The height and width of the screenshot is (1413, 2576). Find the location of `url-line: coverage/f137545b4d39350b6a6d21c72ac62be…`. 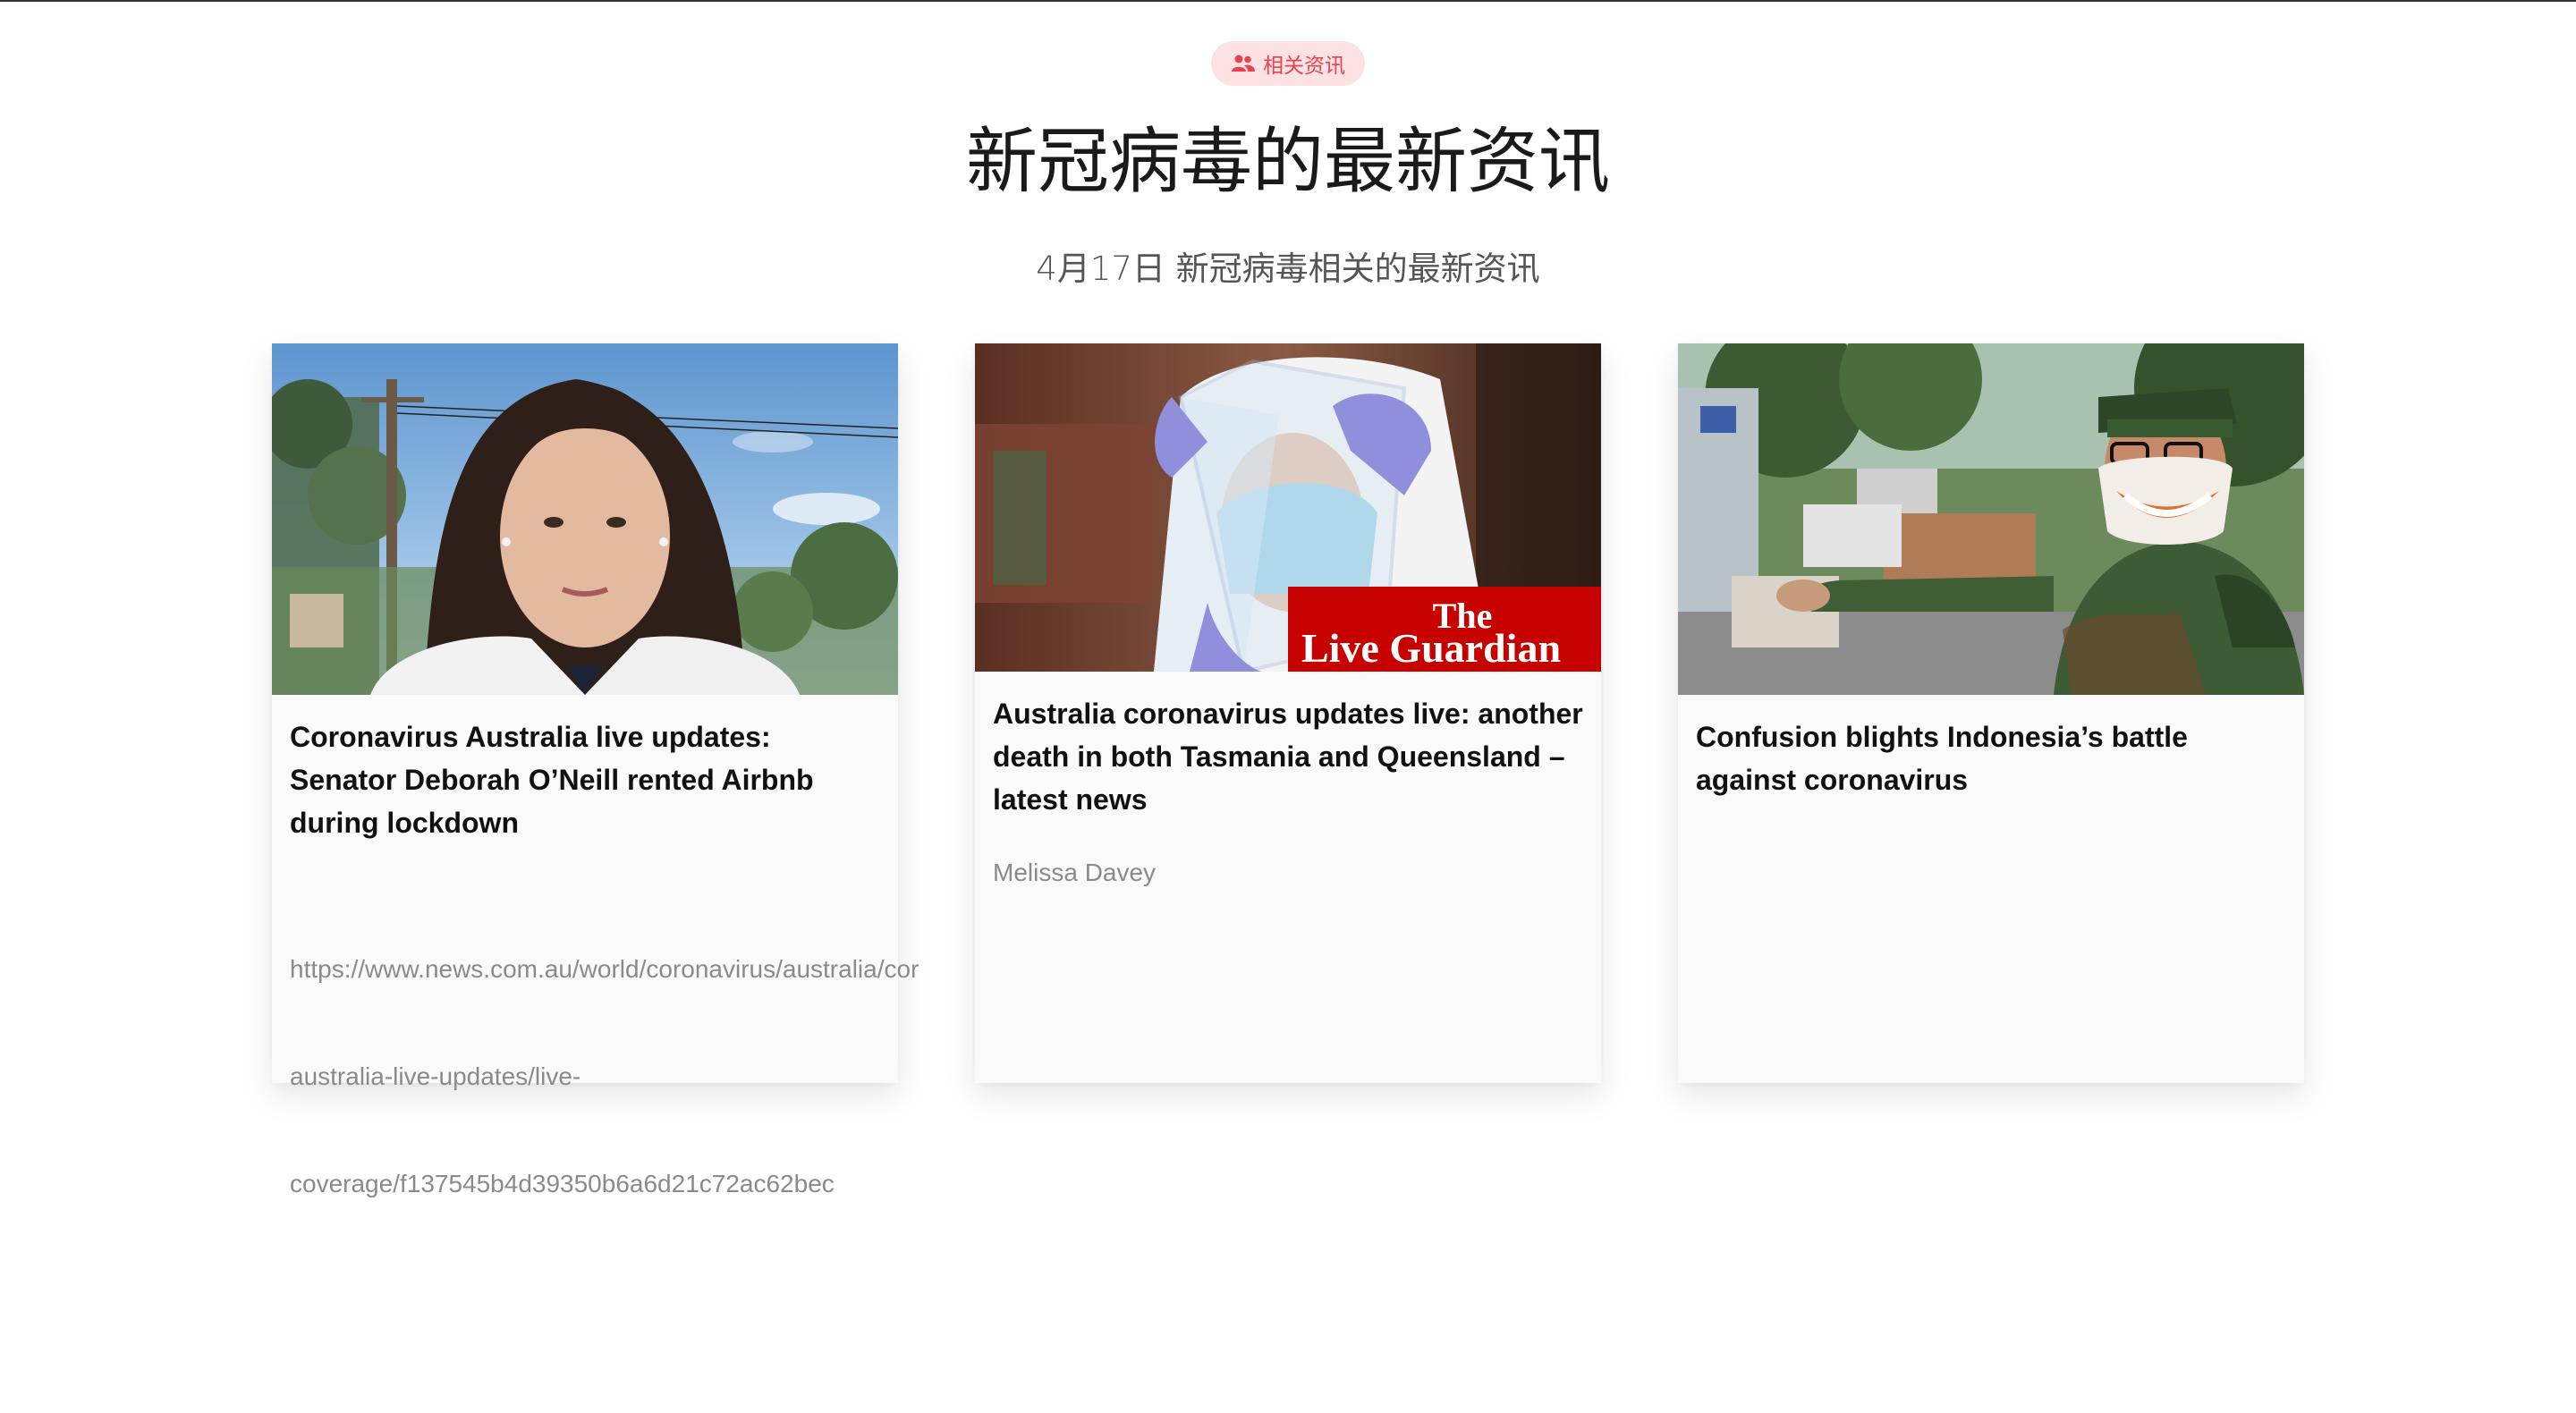

url-line: coverage/f137545b4d39350b6a6d21c72ac62be… is located at coordinates (562, 1183).